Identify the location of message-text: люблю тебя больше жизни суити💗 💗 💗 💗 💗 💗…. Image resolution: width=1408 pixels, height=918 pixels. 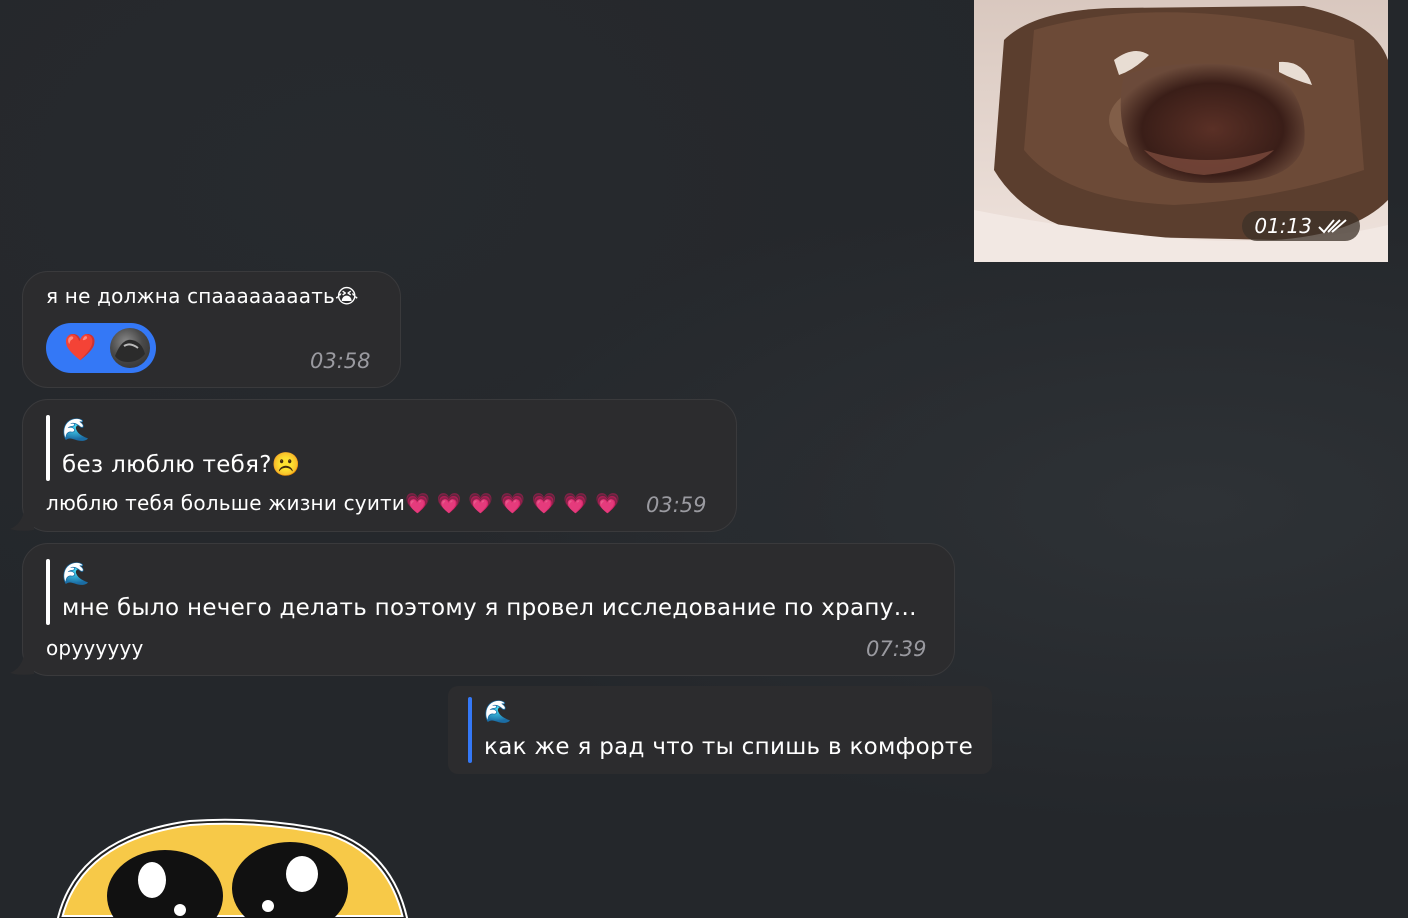
(333, 503).